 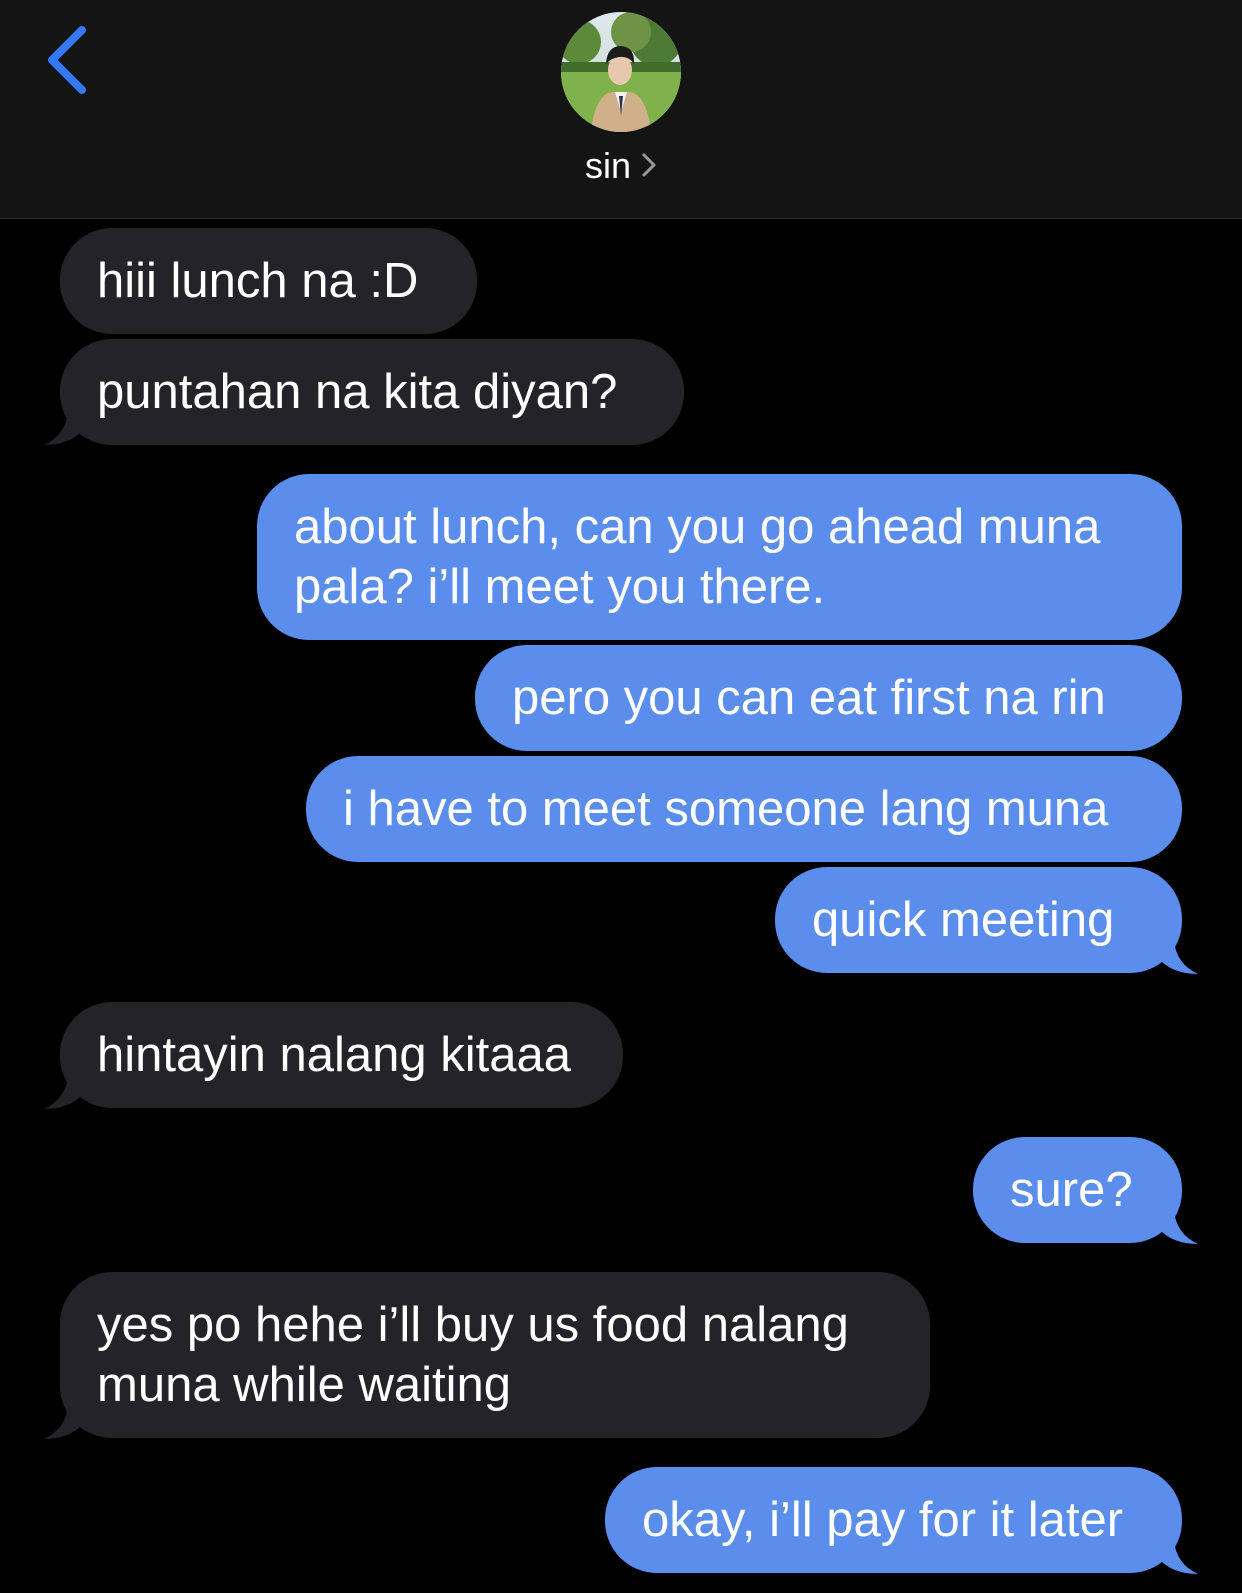 What do you see at coordinates (258, 281) in the screenshot?
I see `message-text: hiii lunch na :D` at bounding box center [258, 281].